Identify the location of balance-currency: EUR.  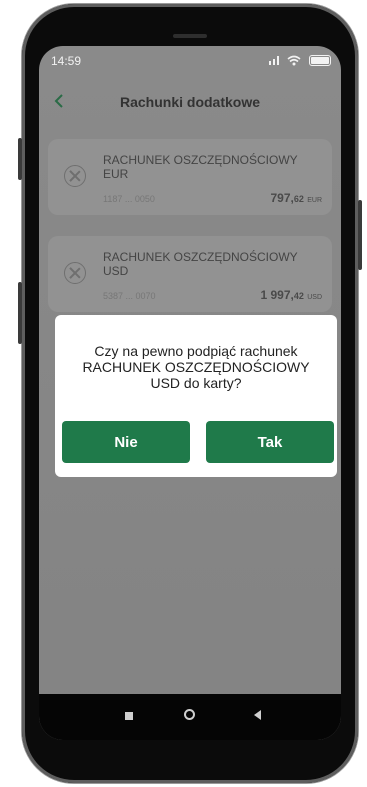
(314, 200).